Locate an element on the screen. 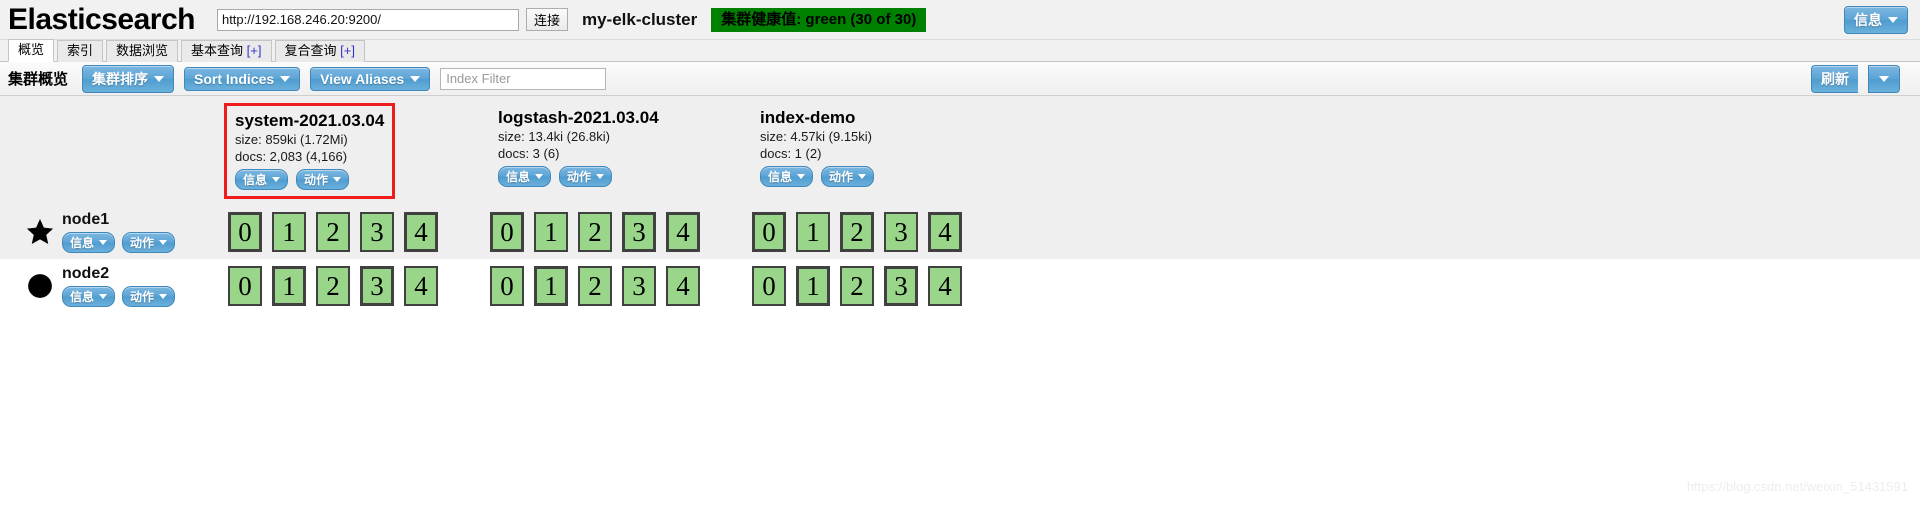 The image size is (1920, 508). node-cell-node1: node1 信息 动作 is located at coordinates (114, 232).